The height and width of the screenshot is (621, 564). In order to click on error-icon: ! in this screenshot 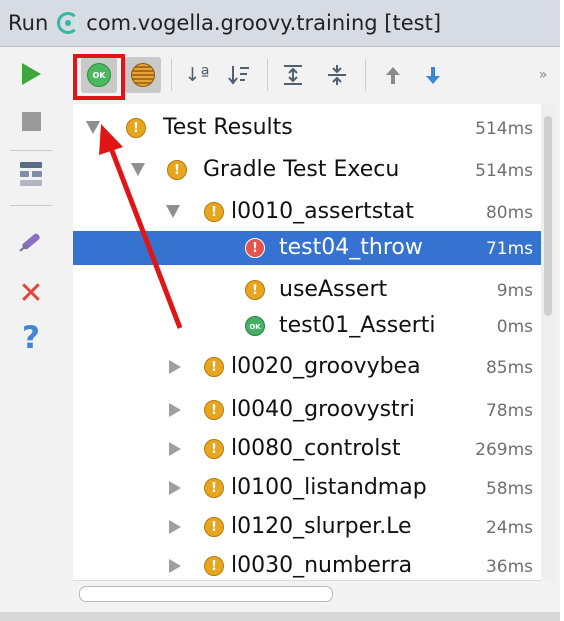, I will do `click(255, 248)`.